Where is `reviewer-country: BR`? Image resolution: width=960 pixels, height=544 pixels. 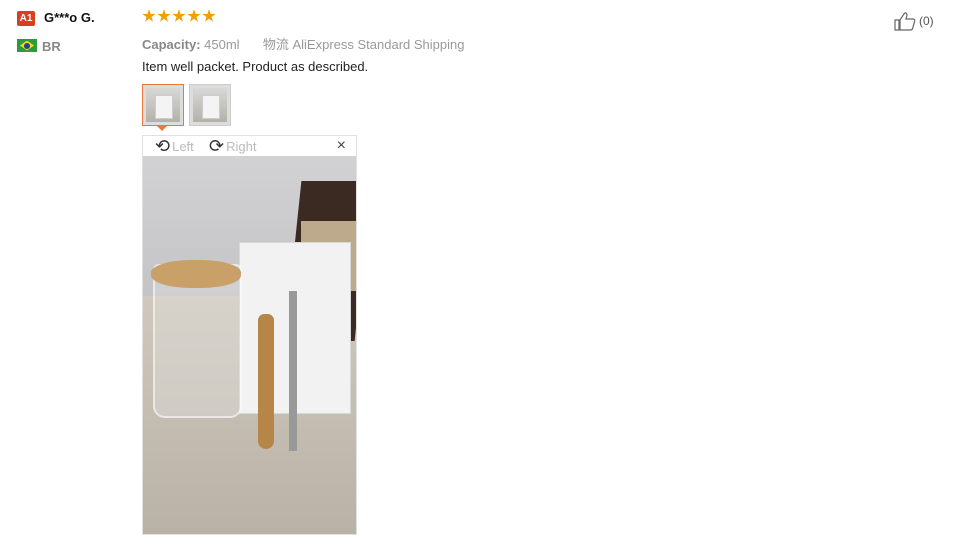 reviewer-country: BR is located at coordinates (51, 46).